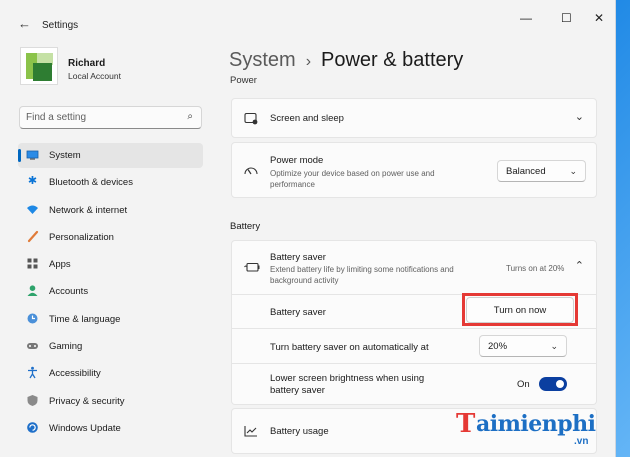  What do you see at coordinates (526, 18) in the screenshot?
I see `minimize-icon: —` at bounding box center [526, 18].